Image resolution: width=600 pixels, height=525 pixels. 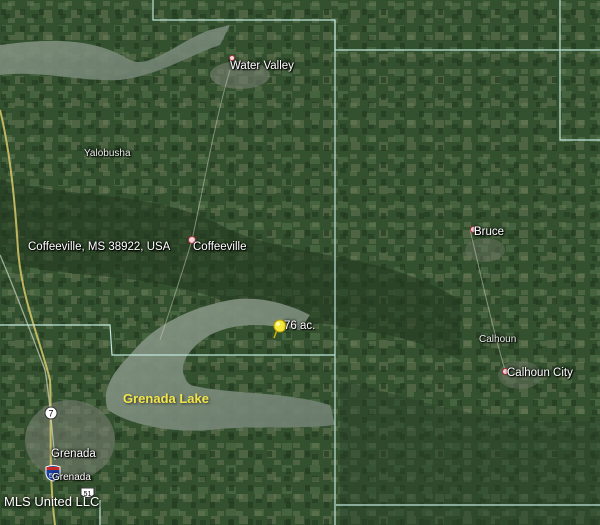 I want to click on route-7-number: 7, so click(x=50, y=414).